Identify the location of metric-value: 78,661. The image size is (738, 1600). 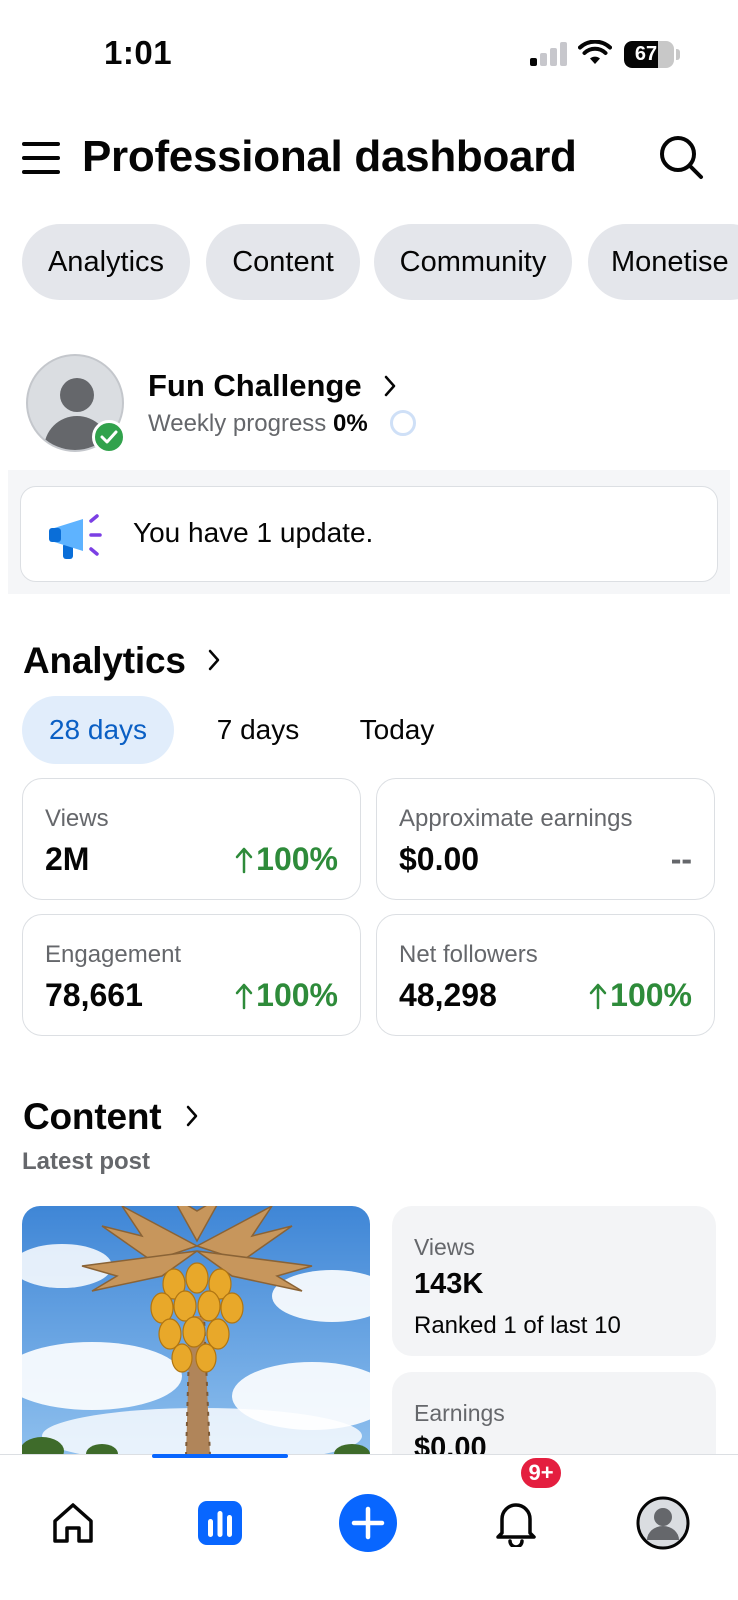
(94, 995).